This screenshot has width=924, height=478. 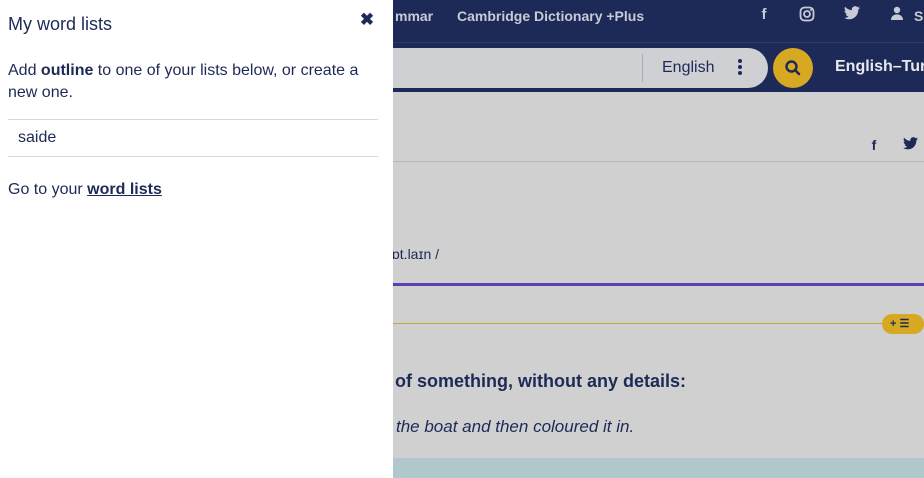 I want to click on word-list-item: saide, so click(x=193, y=138).